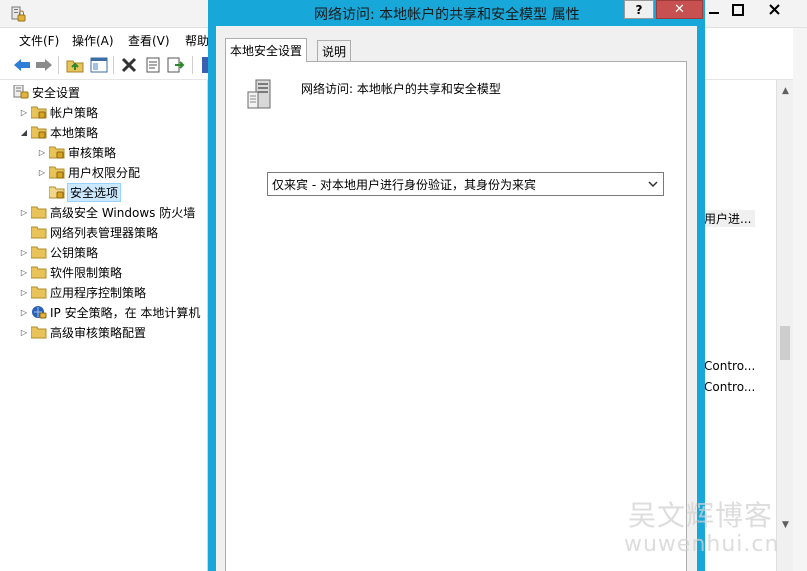  What do you see at coordinates (266, 50) in the screenshot?
I see `tab-local-security-setting: 本地安全设置` at bounding box center [266, 50].